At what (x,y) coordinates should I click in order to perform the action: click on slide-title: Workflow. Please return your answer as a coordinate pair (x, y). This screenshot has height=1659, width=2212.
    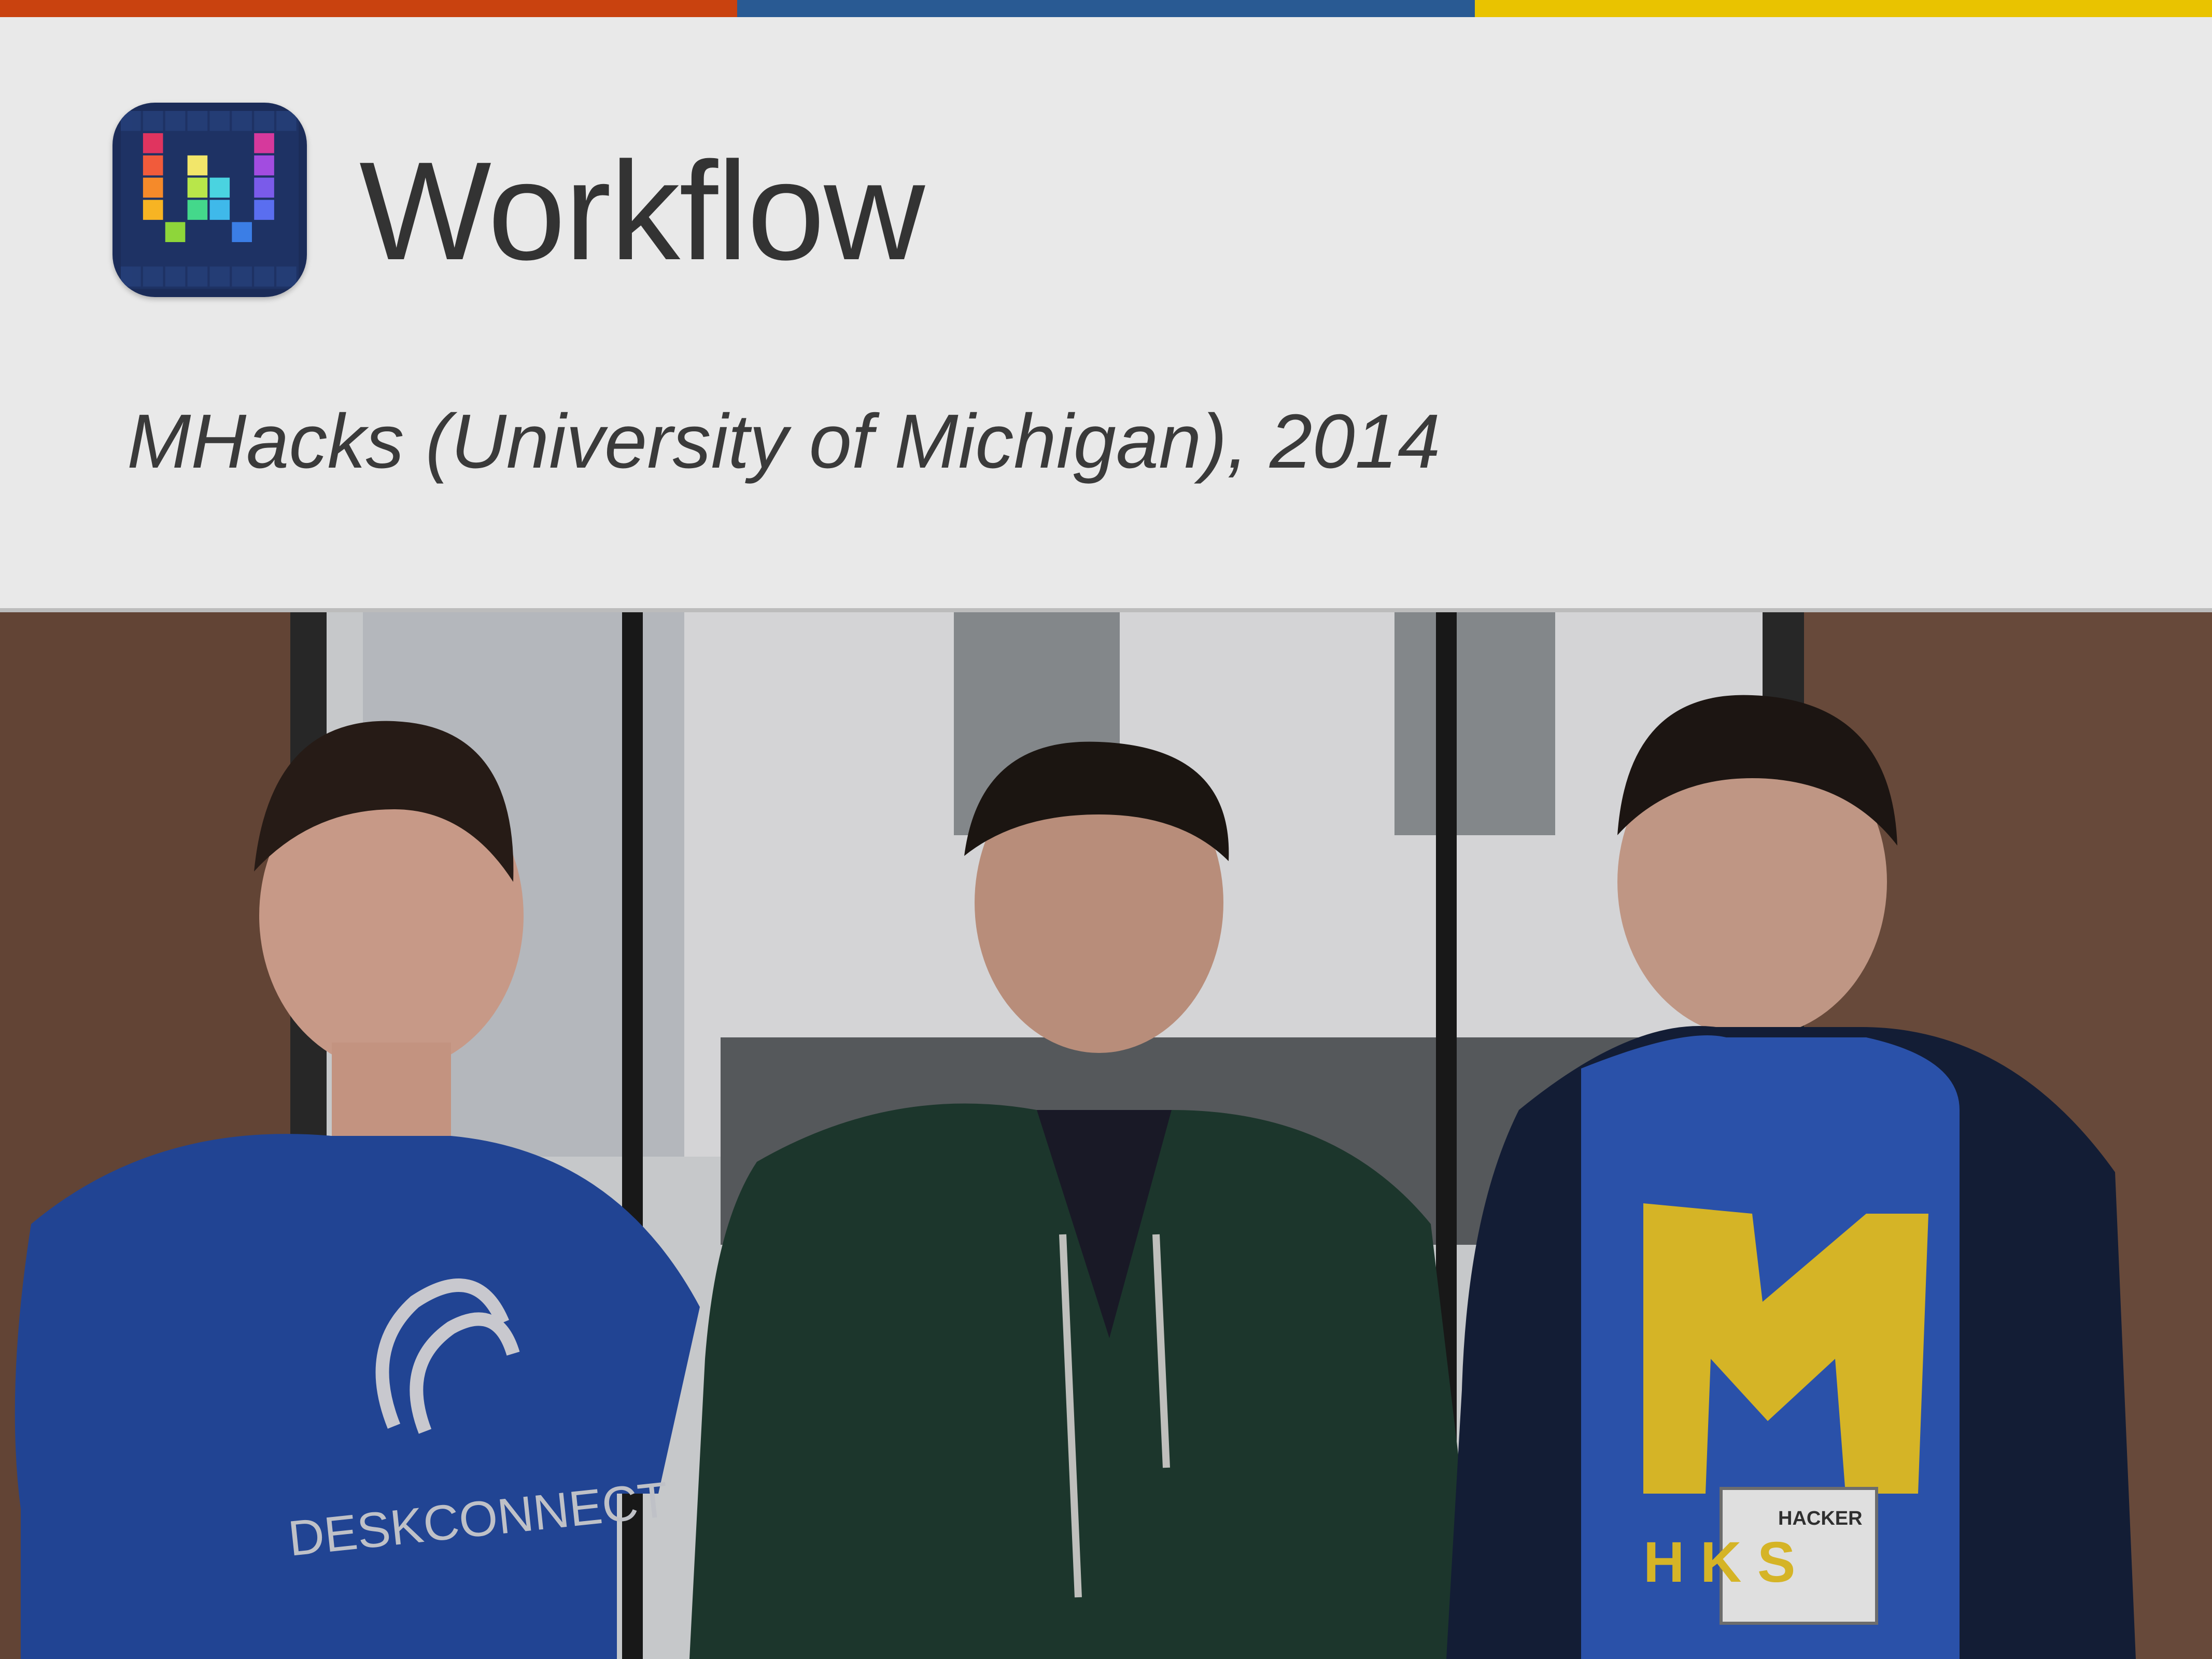
    Looking at the image, I should click on (642, 211).